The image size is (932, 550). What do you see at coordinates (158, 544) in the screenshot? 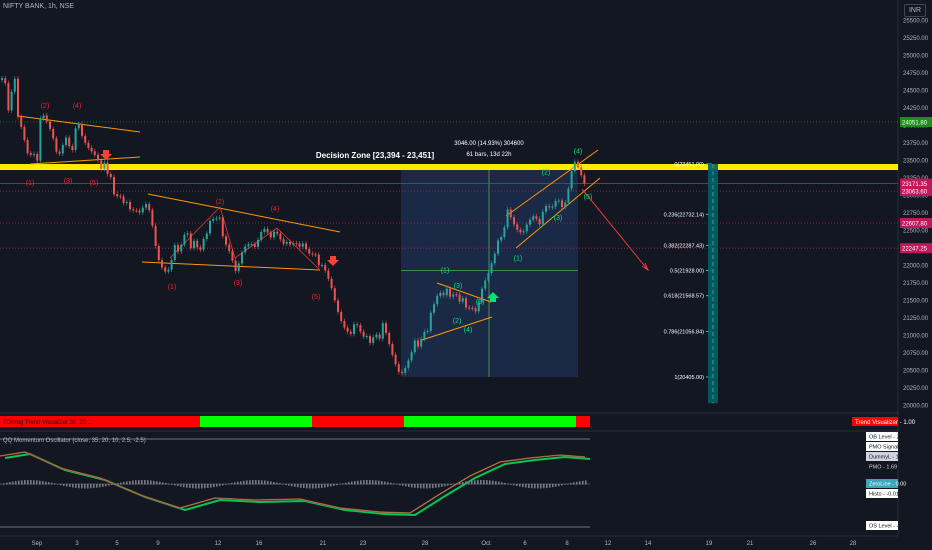
I see `x-tick-label: 9` at bounding box center [158, 544].